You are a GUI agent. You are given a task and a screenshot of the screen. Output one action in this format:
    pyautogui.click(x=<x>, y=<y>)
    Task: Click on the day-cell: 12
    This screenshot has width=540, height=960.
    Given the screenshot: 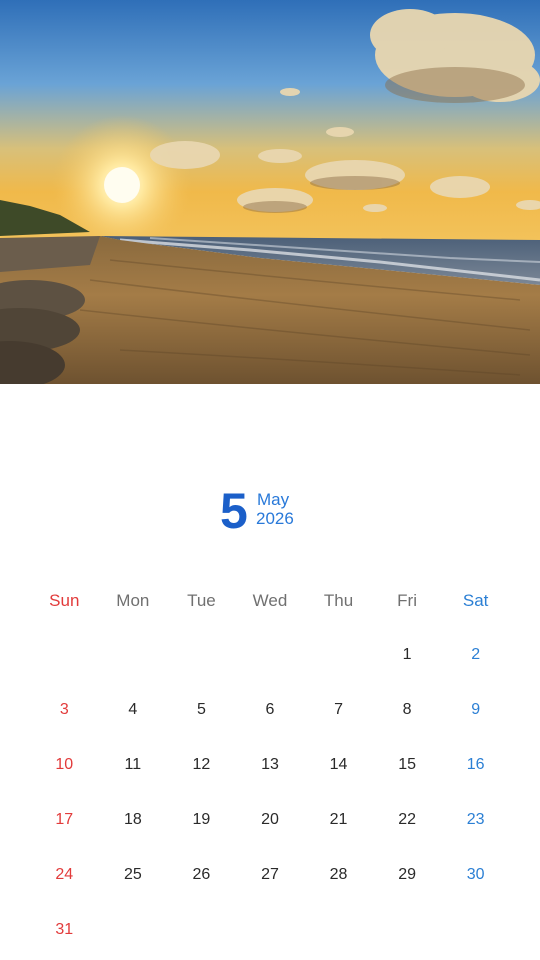 What is the action you would take?
    pyautogui.click(x=201, y=764)
    